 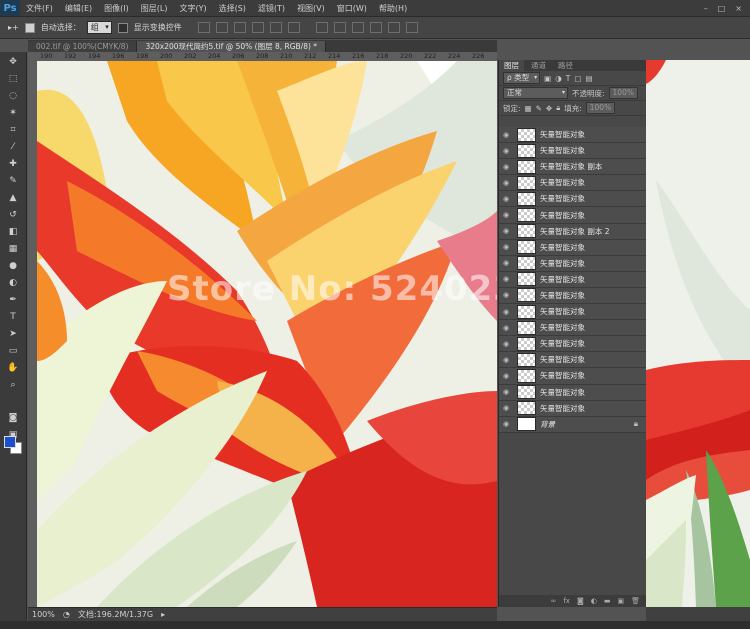 What do you see at coordinates (538, 65) in the screenshot?
I see `tab-channels: 通道` at bounding box center [538, 65].